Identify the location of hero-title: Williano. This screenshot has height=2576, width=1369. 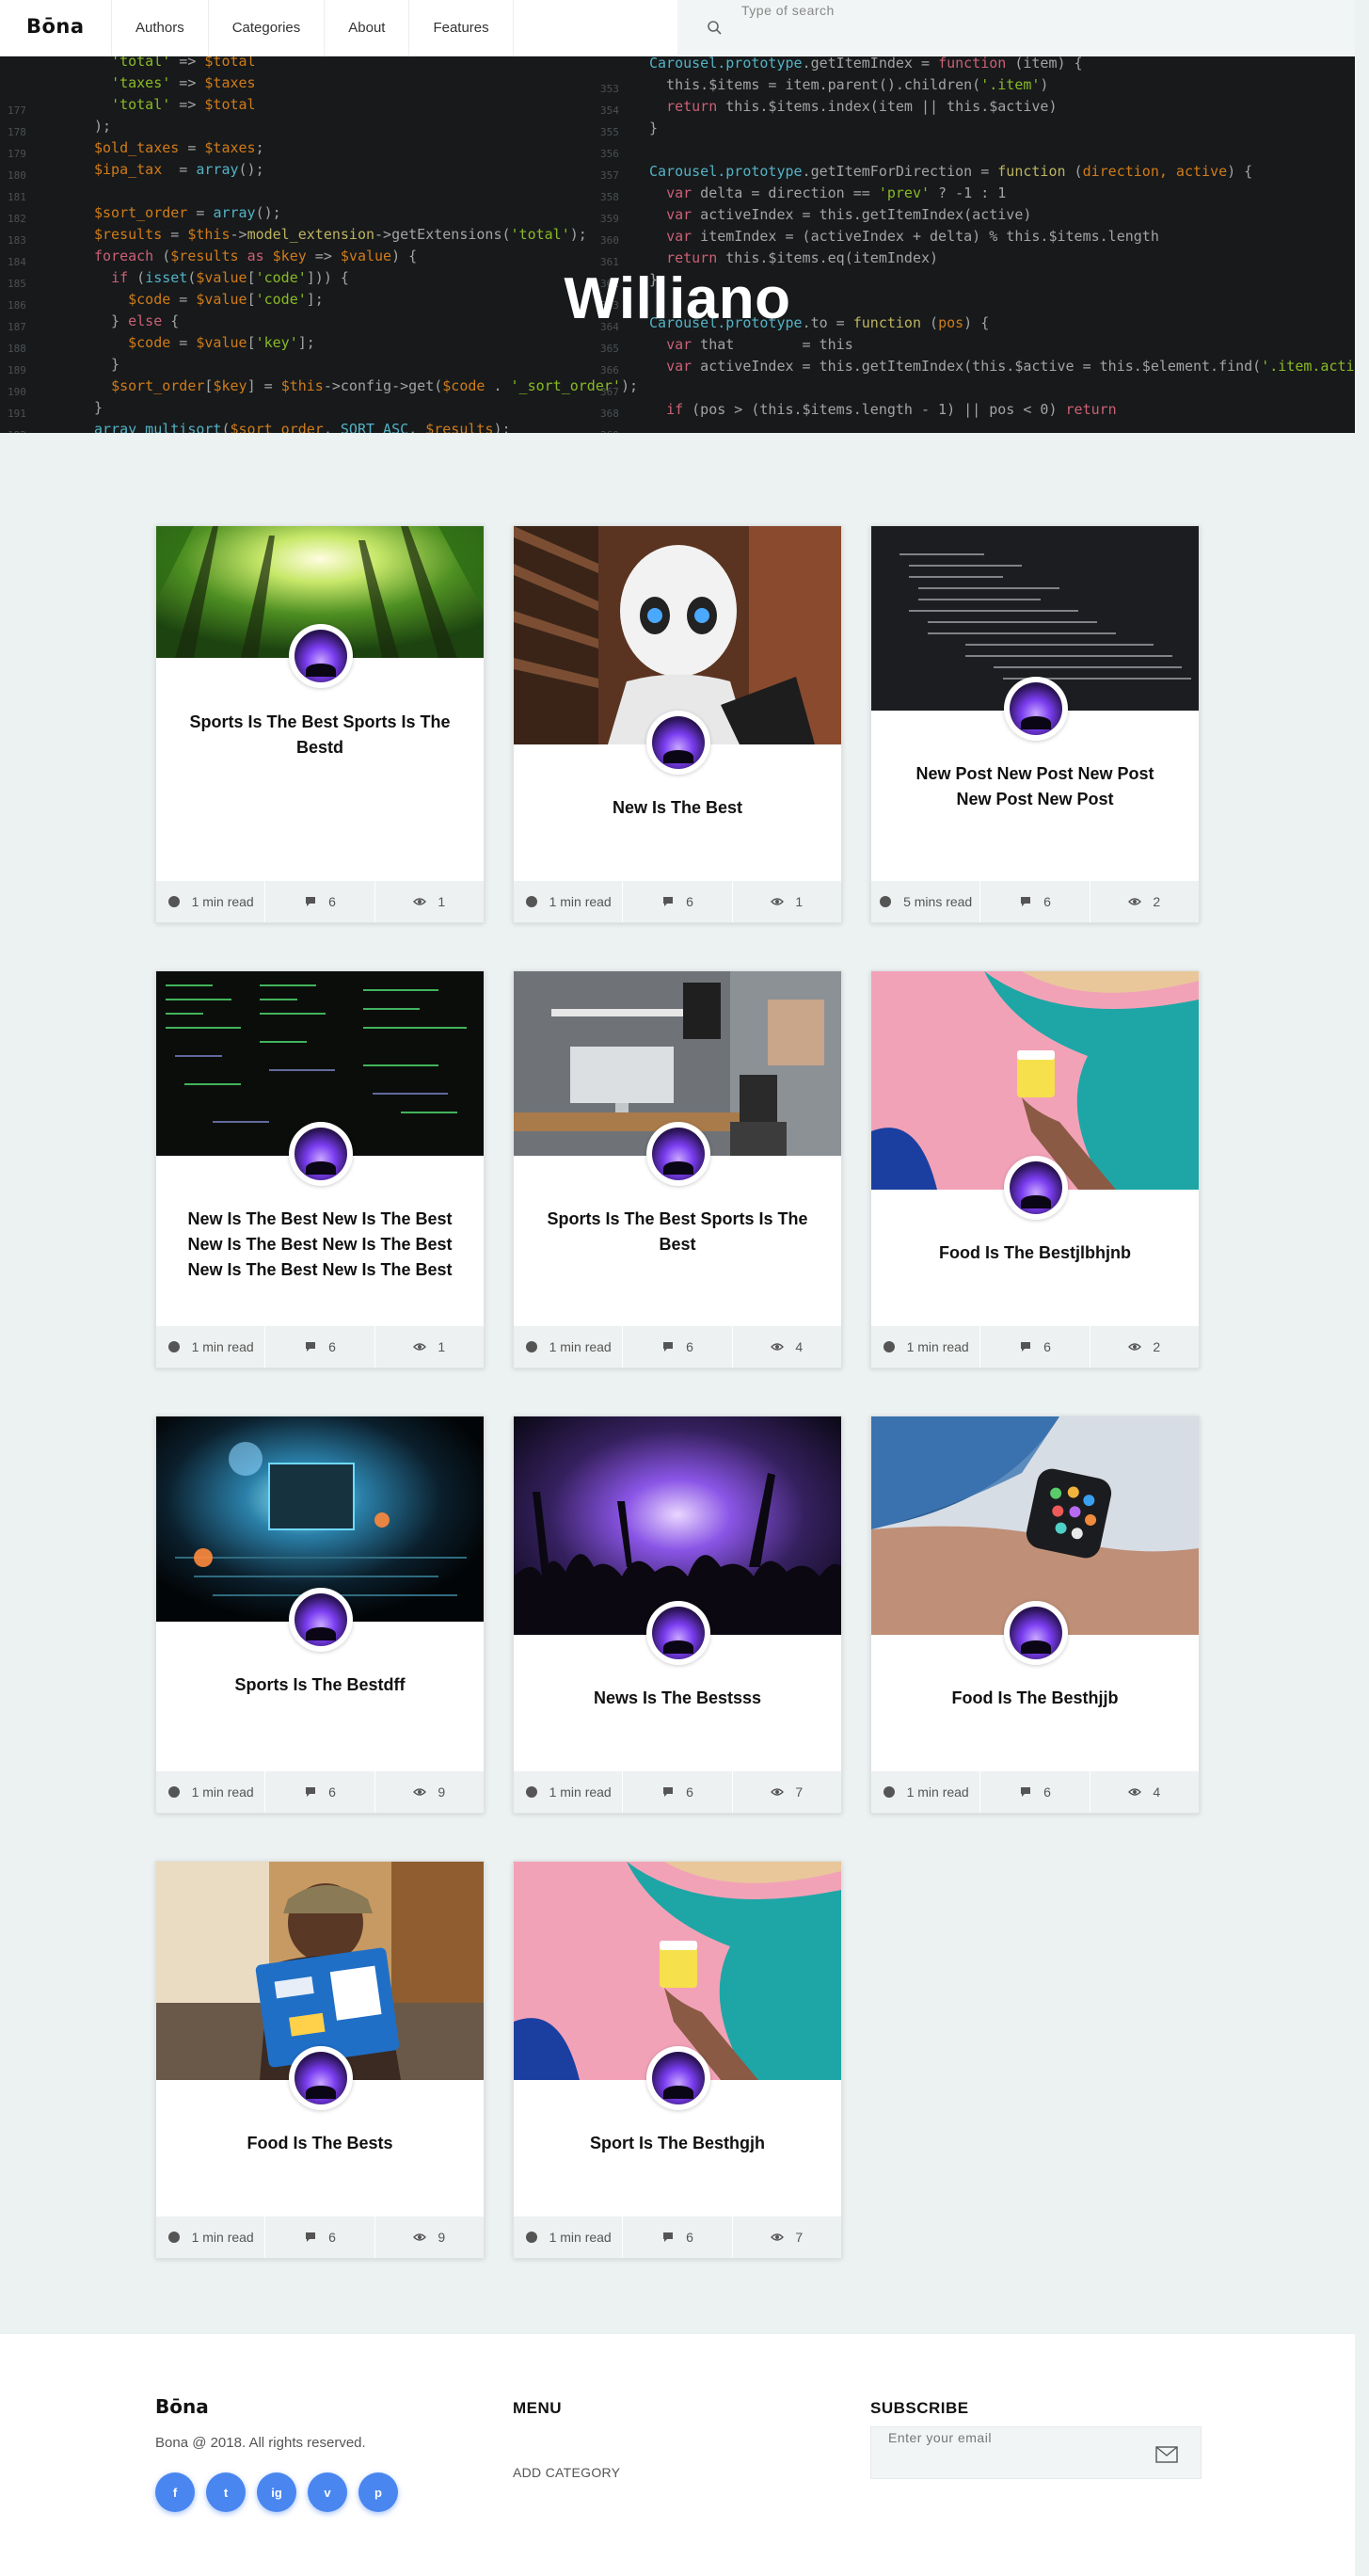
(677, 298).